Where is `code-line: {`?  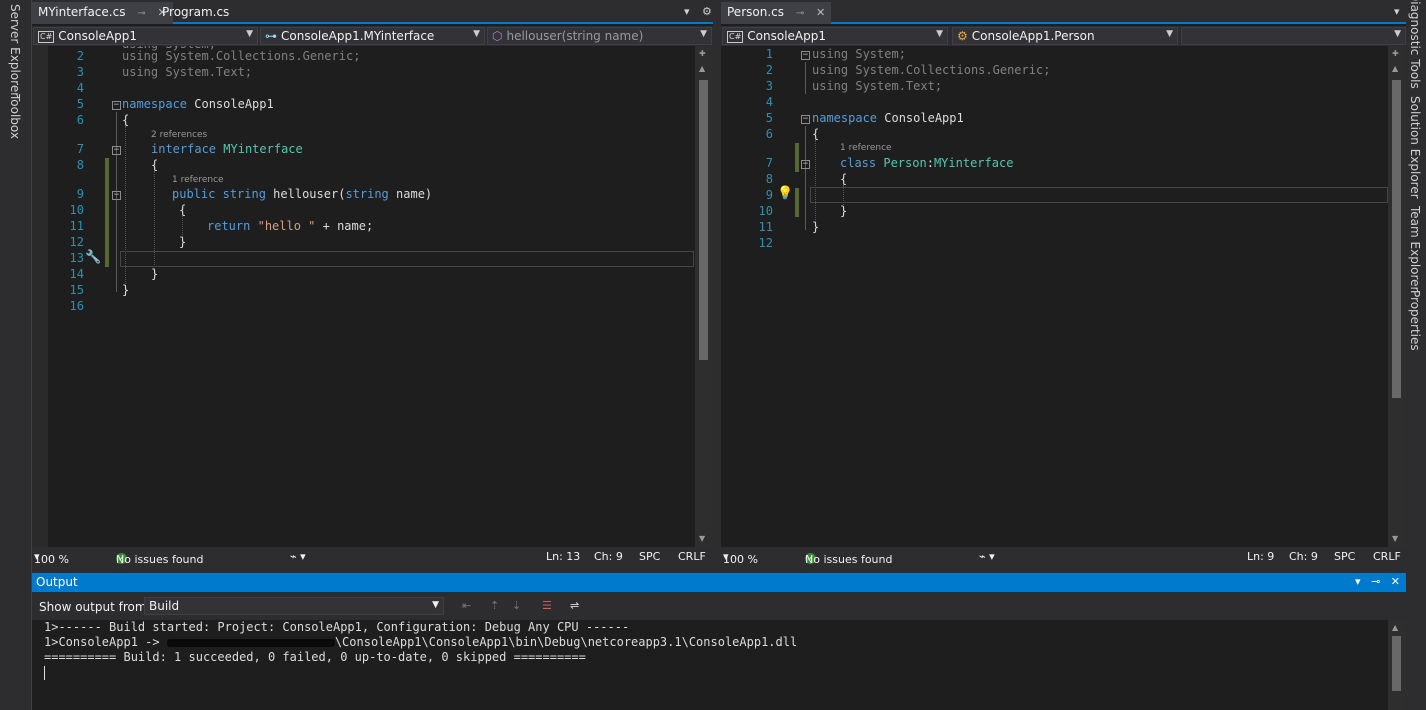
code-line: { is located at coordinates (816, 134).